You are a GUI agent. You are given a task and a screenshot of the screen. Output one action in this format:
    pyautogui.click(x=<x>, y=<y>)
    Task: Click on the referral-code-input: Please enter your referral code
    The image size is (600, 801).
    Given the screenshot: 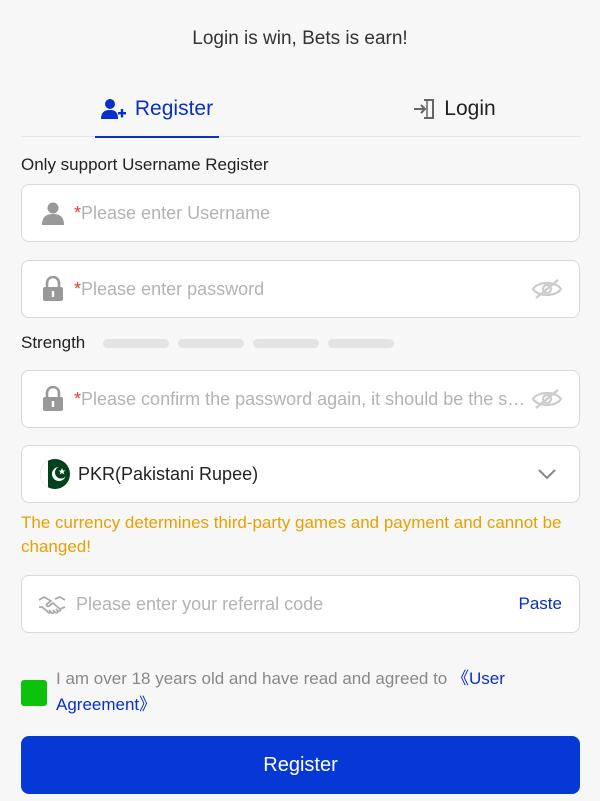 What is the action you would take?
    pyautogui.click(x=297, y=604)
    